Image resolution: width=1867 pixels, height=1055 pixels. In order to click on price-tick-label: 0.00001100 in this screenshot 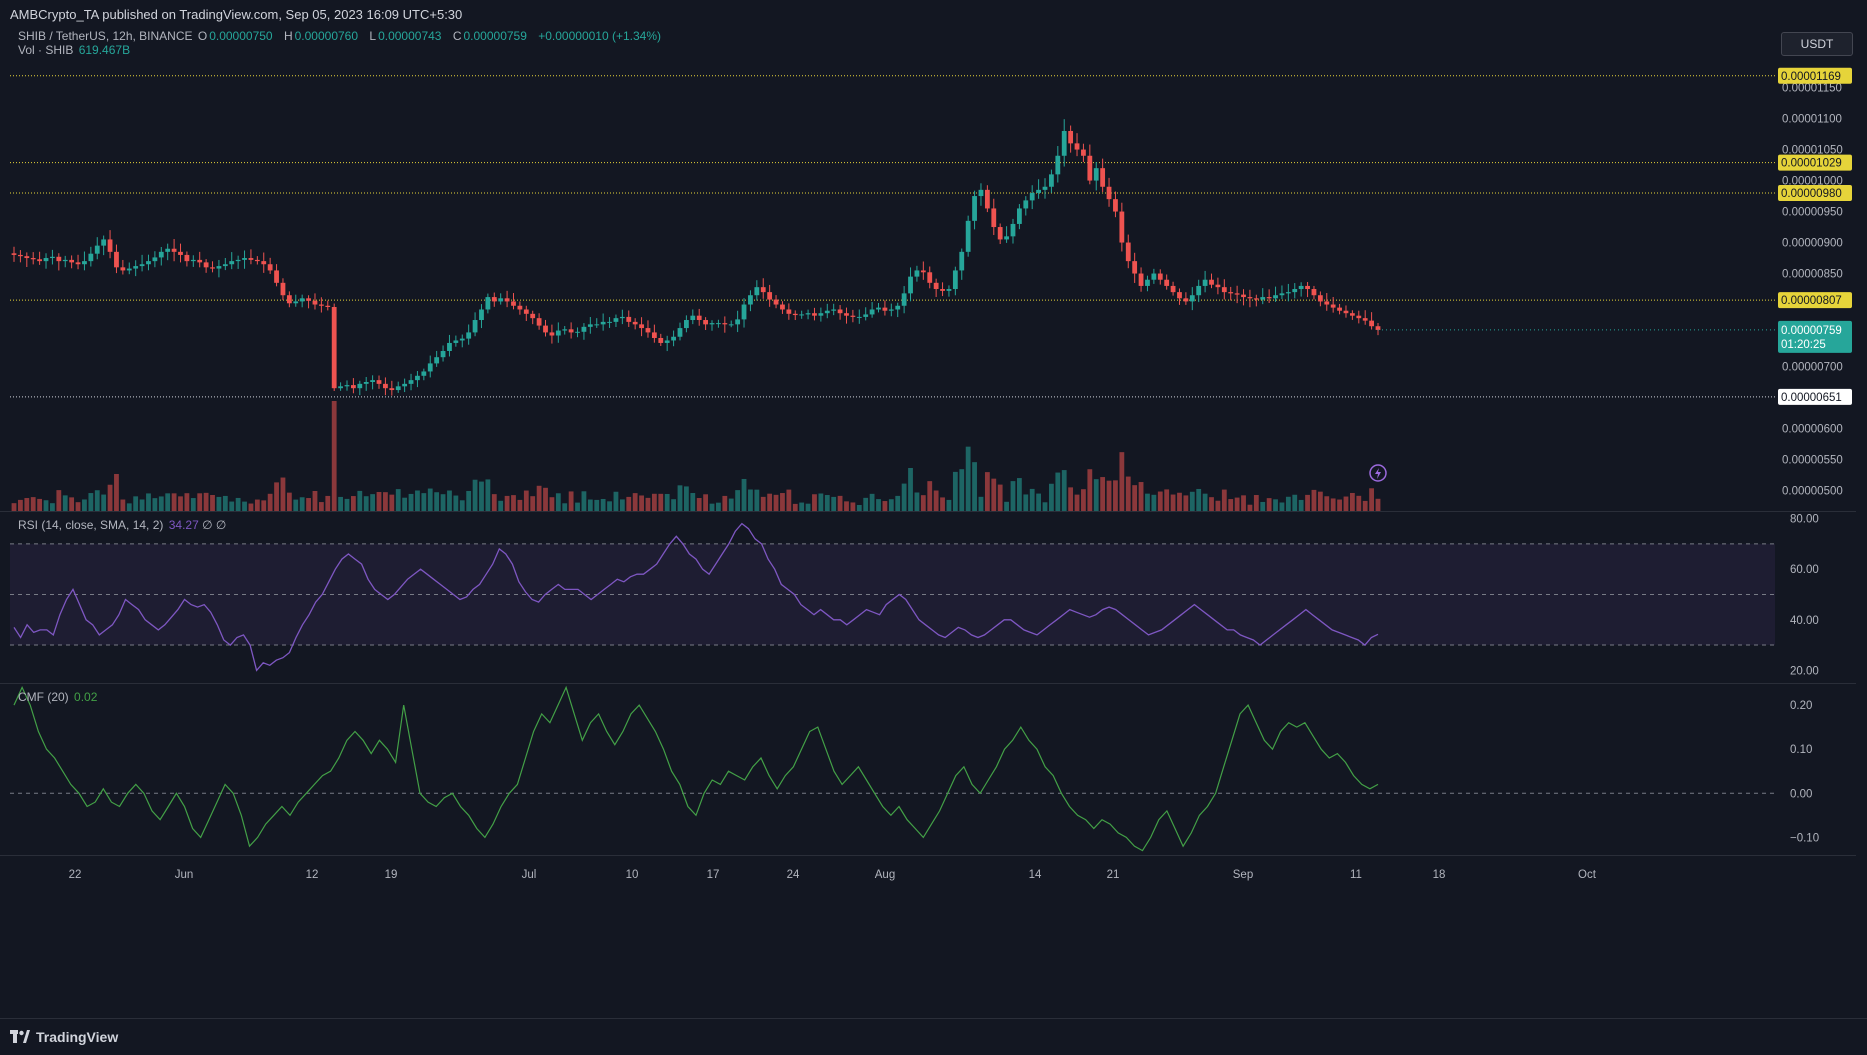, I will do `click(1812, 120)`.